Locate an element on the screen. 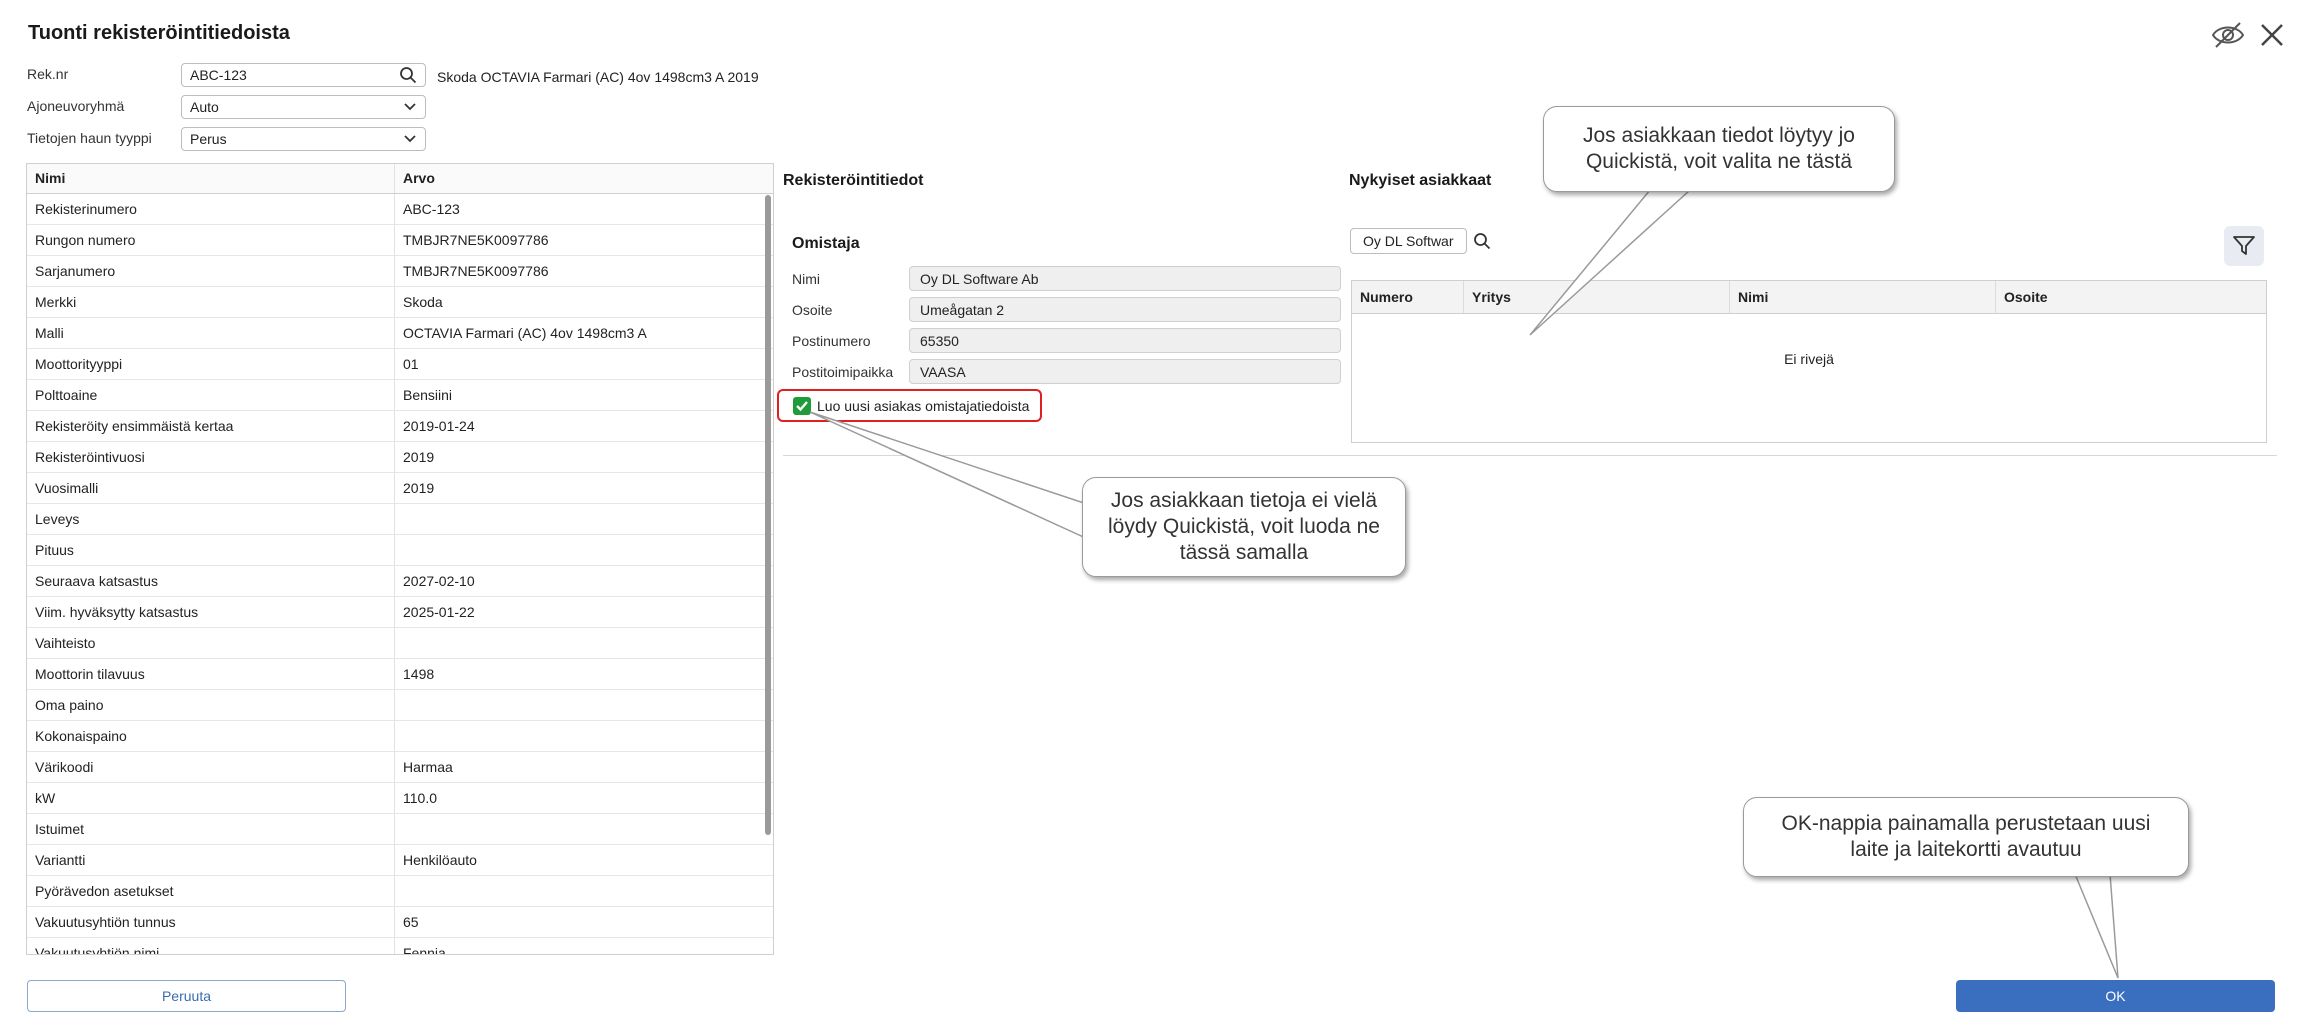 The width and height of the screenshot is (2301, 1036). callout-pointer-create is located at coordinates (950, 476).